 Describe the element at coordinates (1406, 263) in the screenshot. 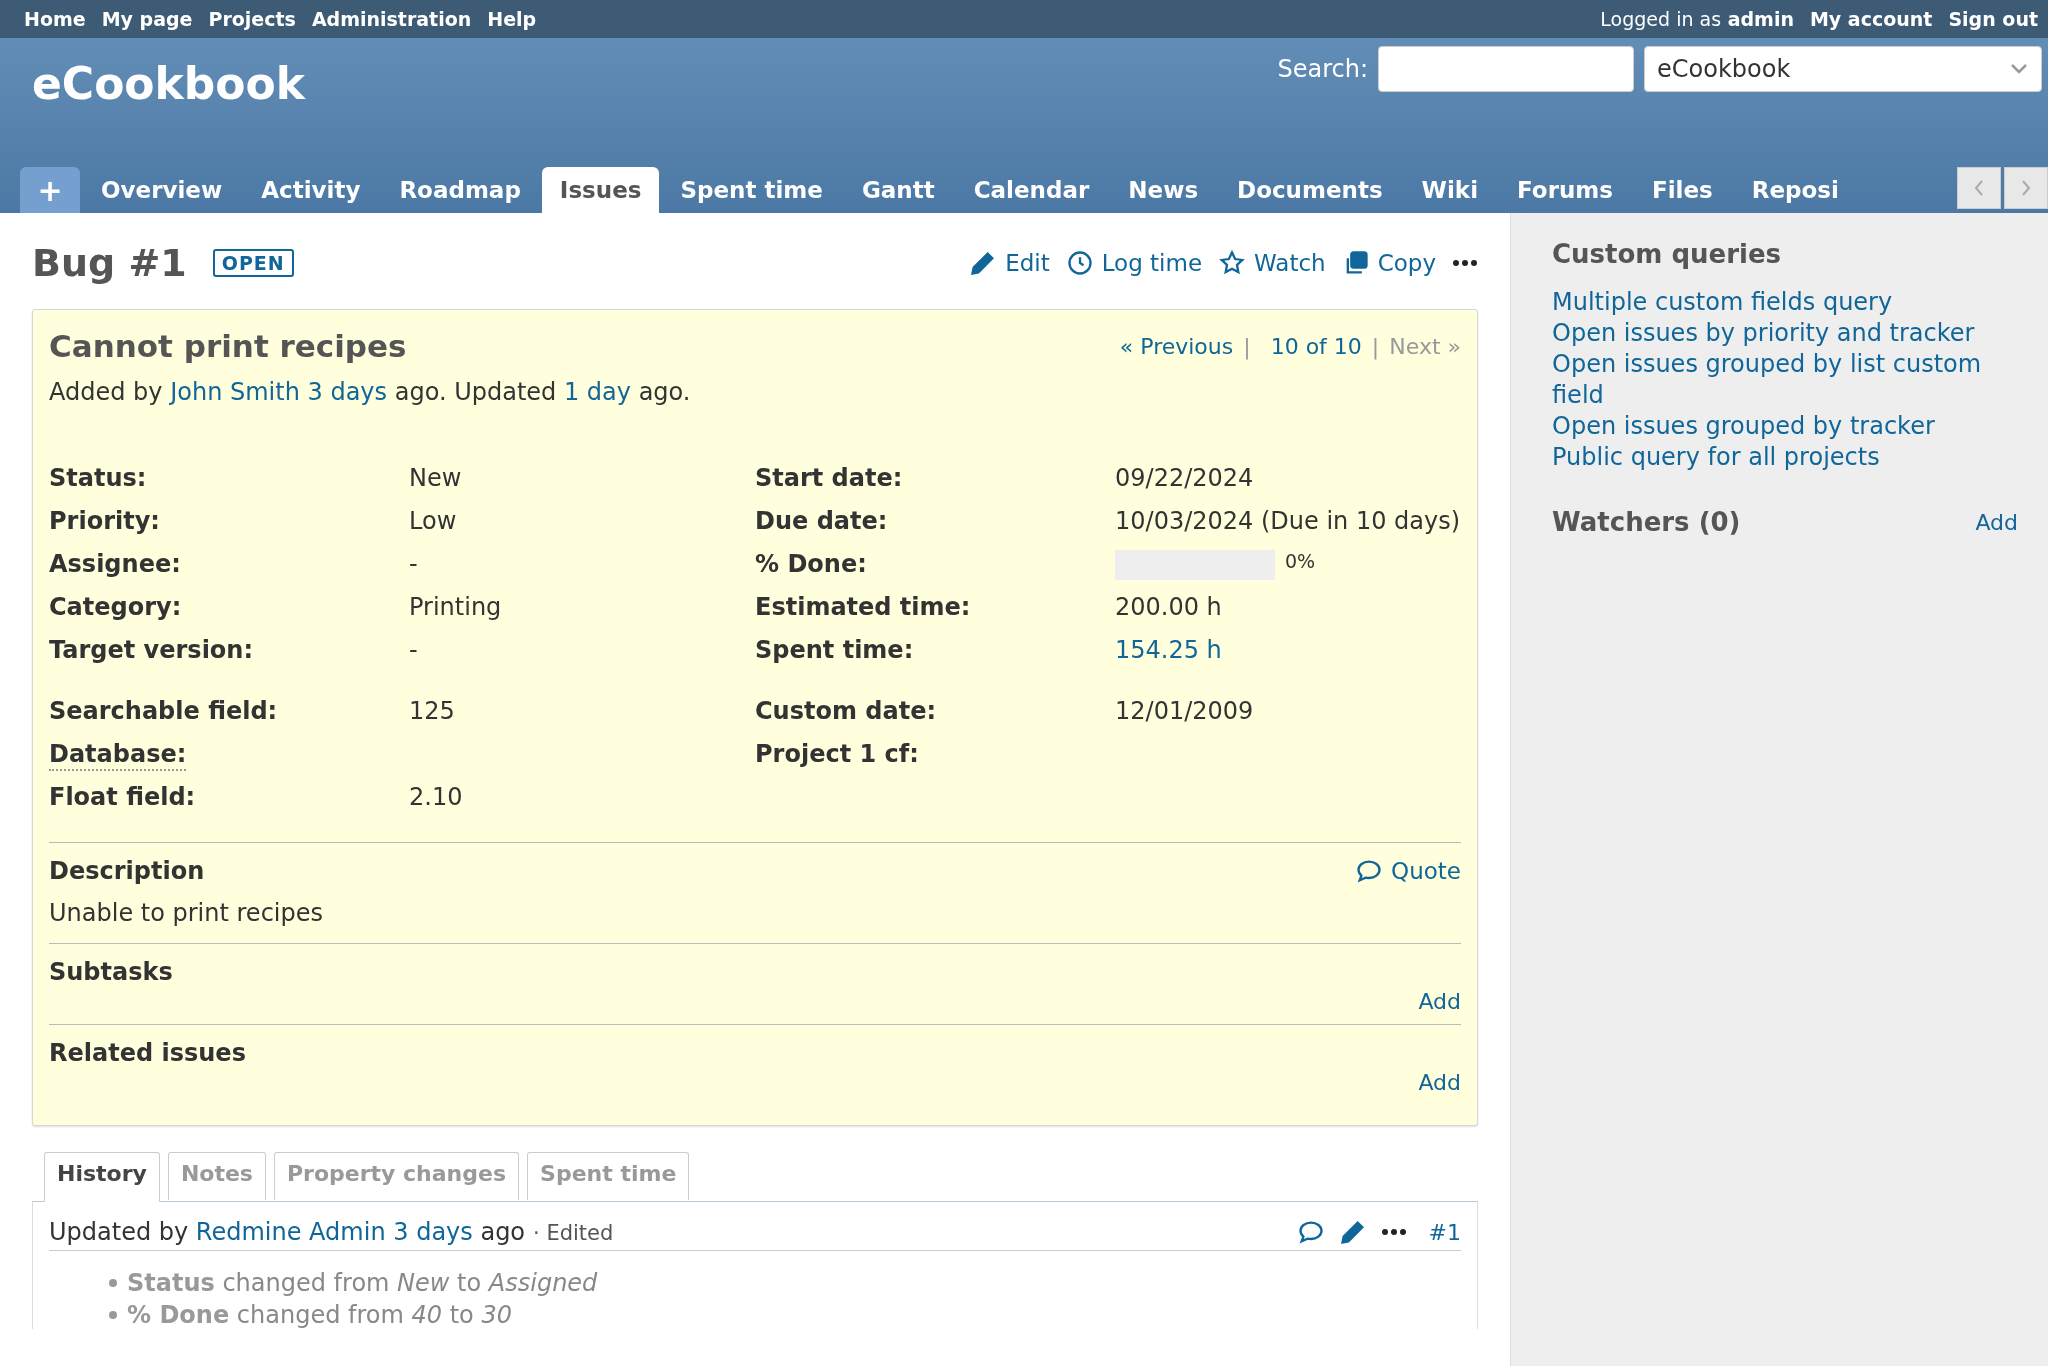

I see `action-link: Copy` at that location.